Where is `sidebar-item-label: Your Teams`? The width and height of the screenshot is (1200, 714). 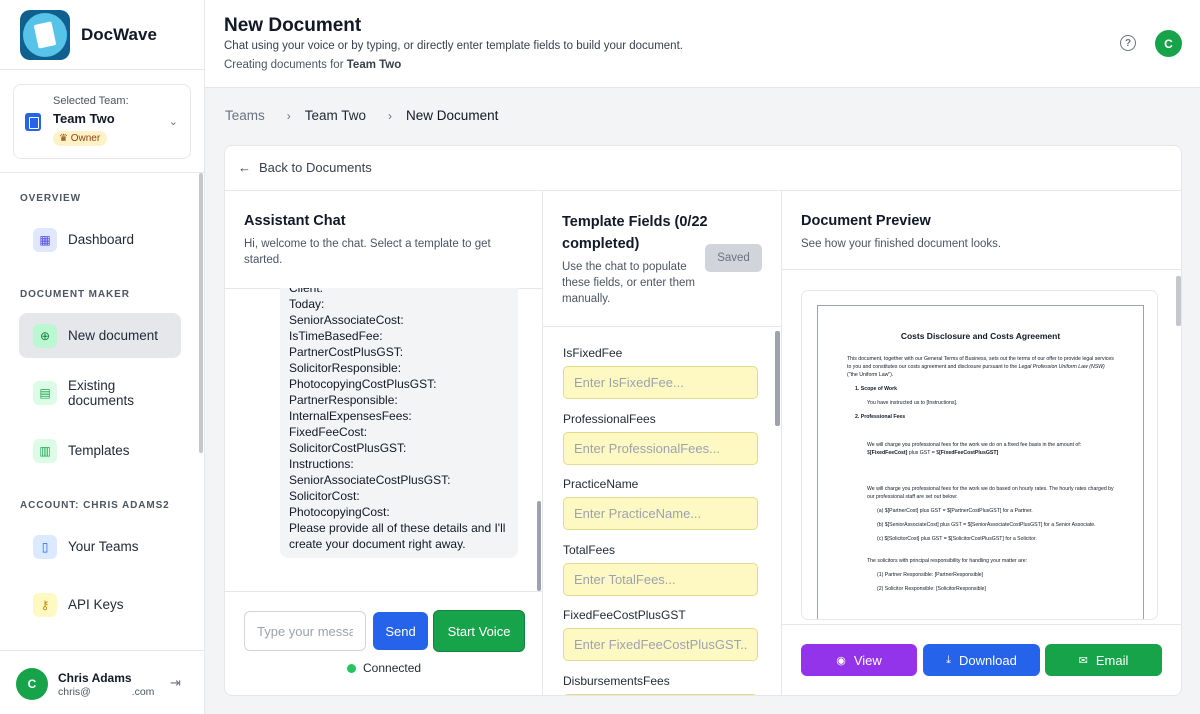
sidebar-item-label: Your Teams is located at coordinates (103, 546).